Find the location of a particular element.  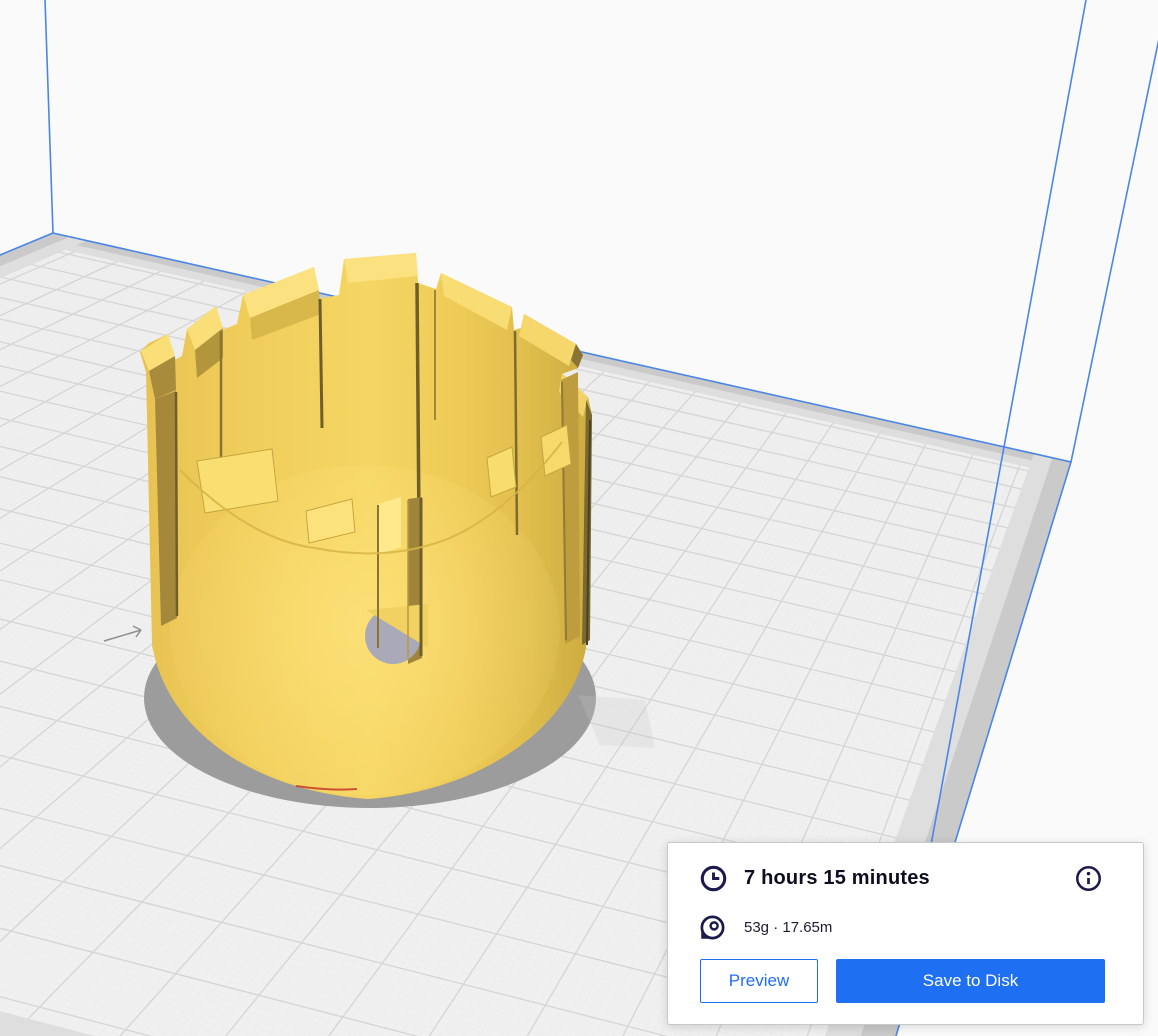

info-icon is located at coordinates (1088, 878).